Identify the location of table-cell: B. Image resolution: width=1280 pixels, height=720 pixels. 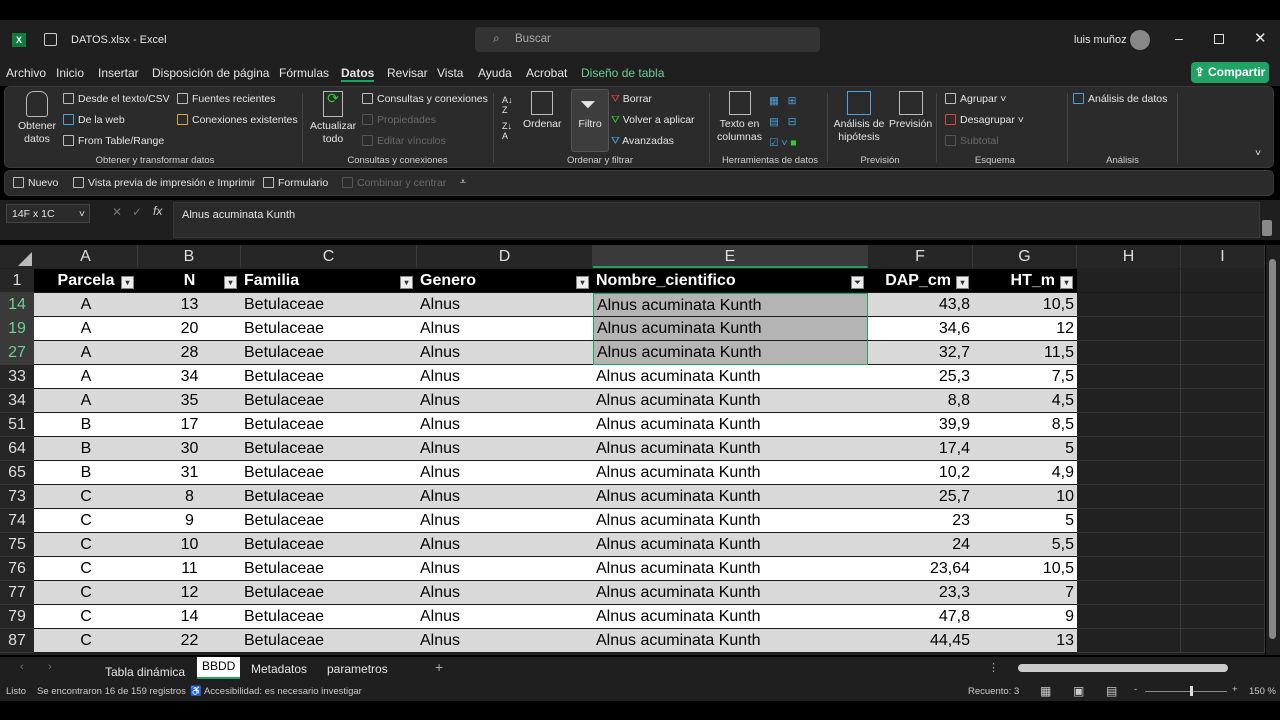
(86, 473).